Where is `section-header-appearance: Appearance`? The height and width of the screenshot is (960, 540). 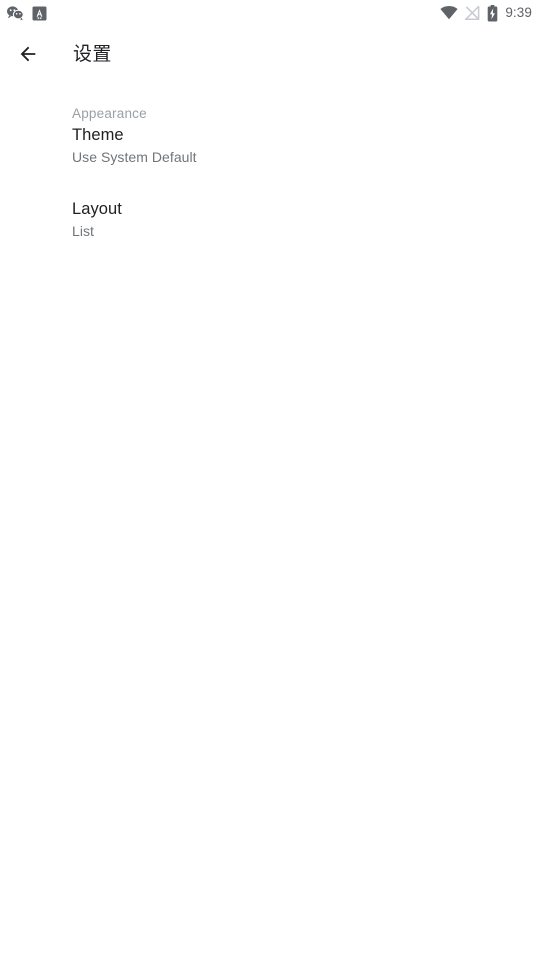 section-header-appearance: Appearance is located at coordinates (109, 113).